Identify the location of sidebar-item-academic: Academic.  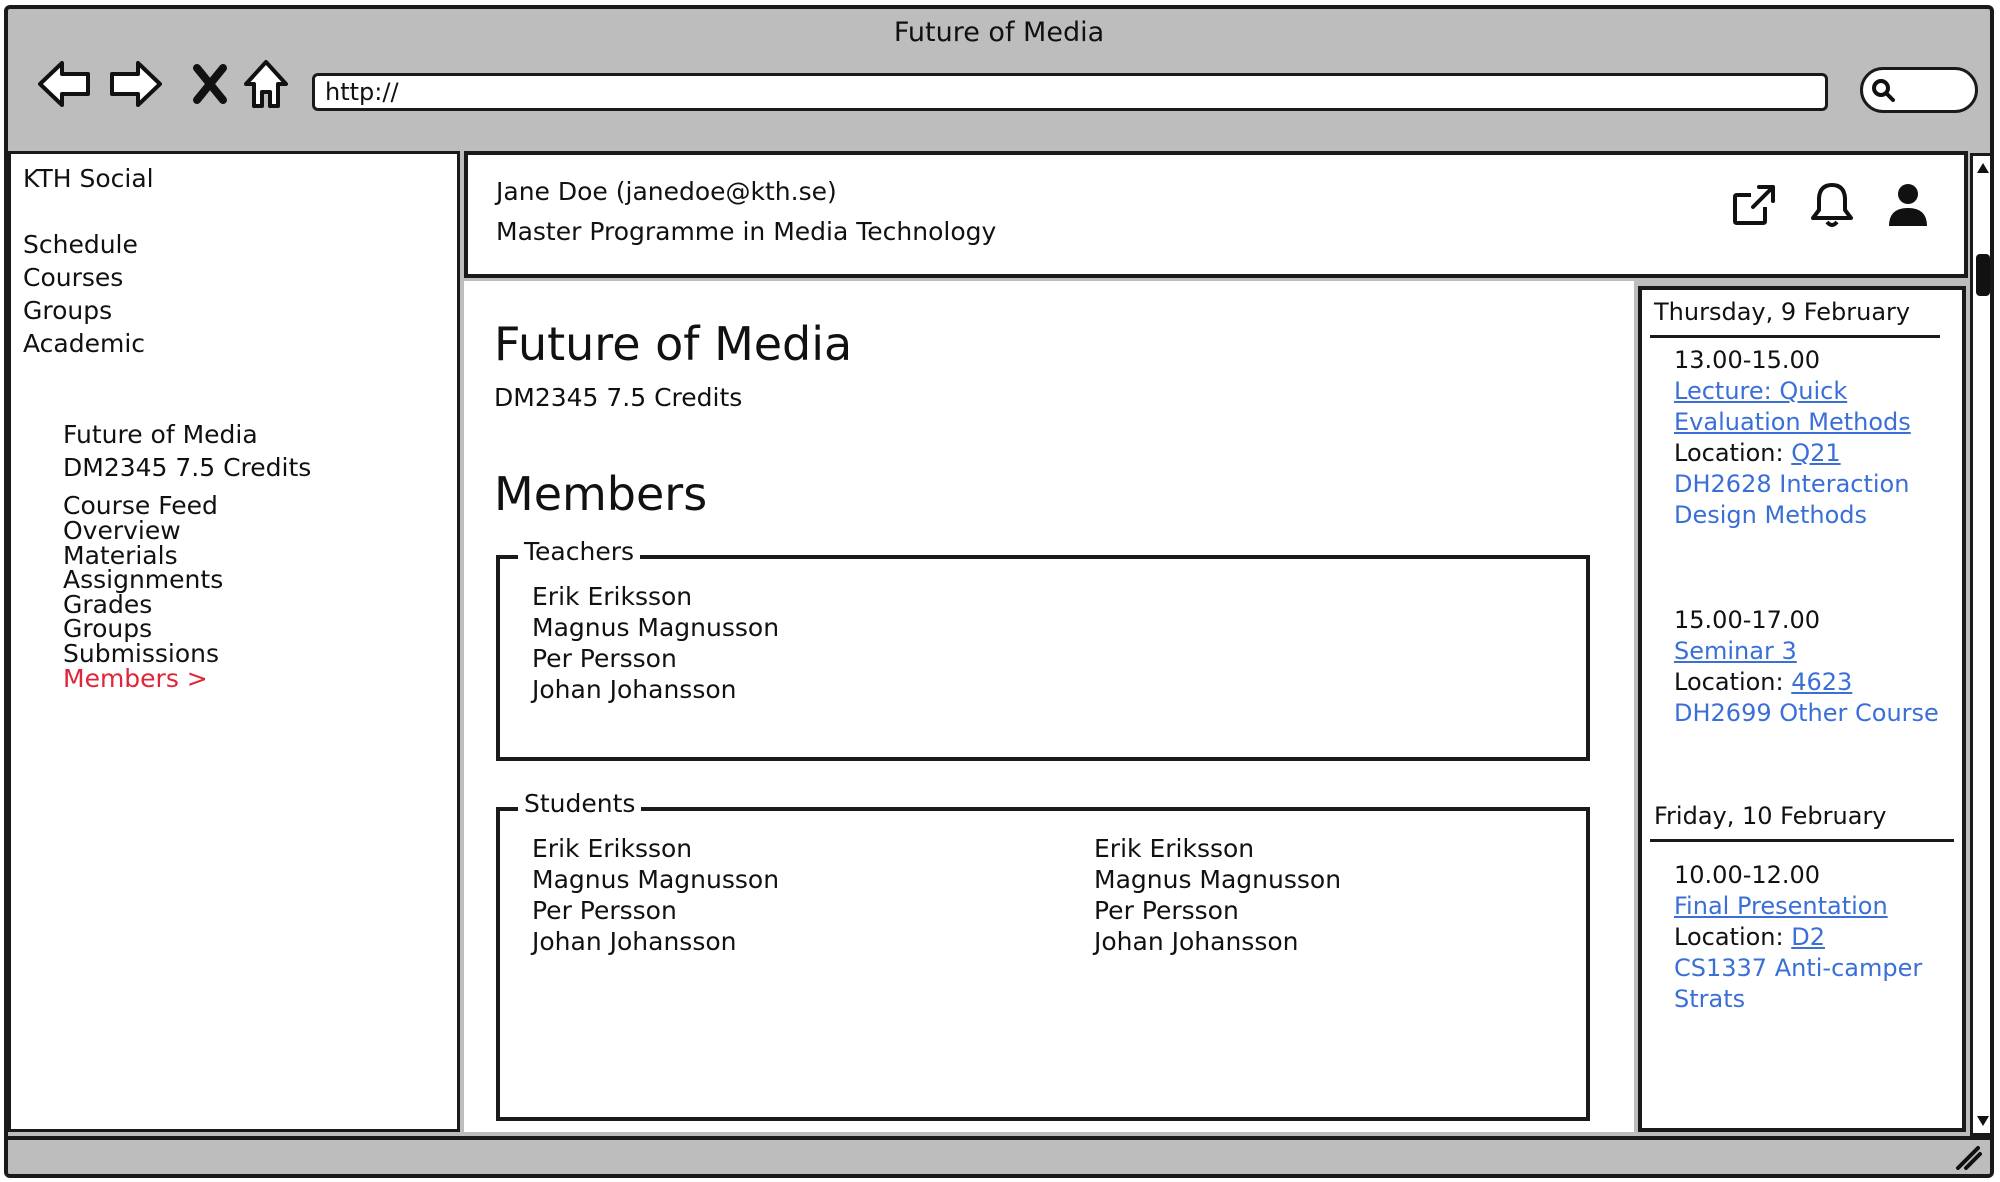
(84, 343).